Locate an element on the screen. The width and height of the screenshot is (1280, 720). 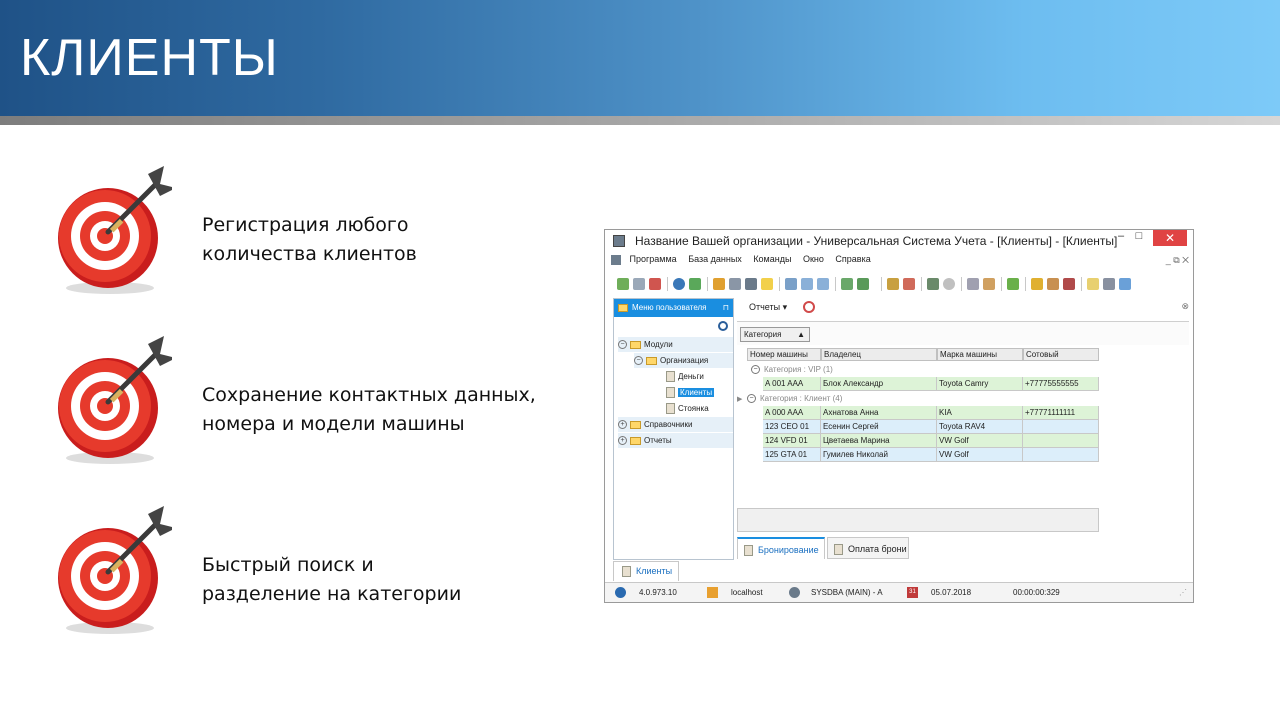
grid-icon is located at coordinates (751, 284).